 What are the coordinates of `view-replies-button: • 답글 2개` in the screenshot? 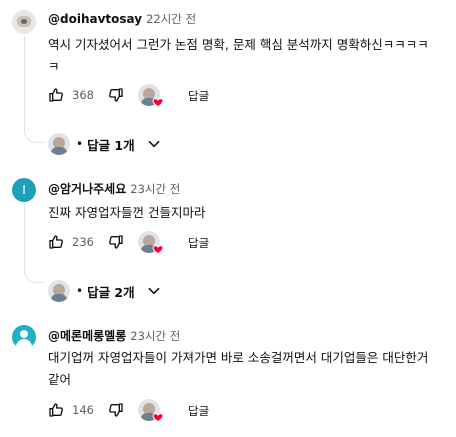 It's located at (104, 291).